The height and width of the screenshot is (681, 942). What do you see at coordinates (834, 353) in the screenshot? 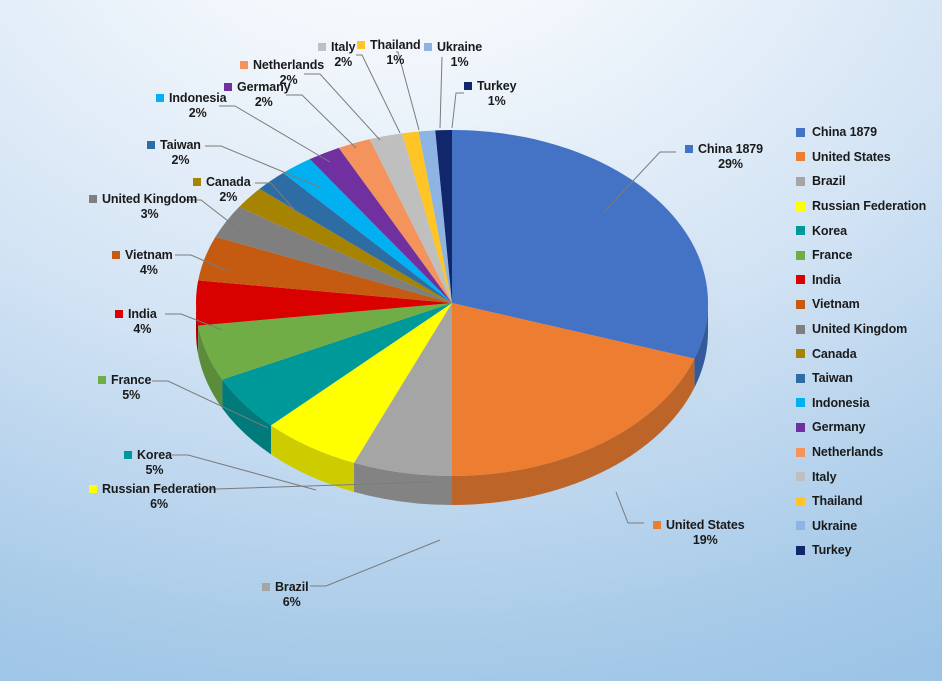
I see `legend-item-label: Canada` at bounding box center [834, 353].